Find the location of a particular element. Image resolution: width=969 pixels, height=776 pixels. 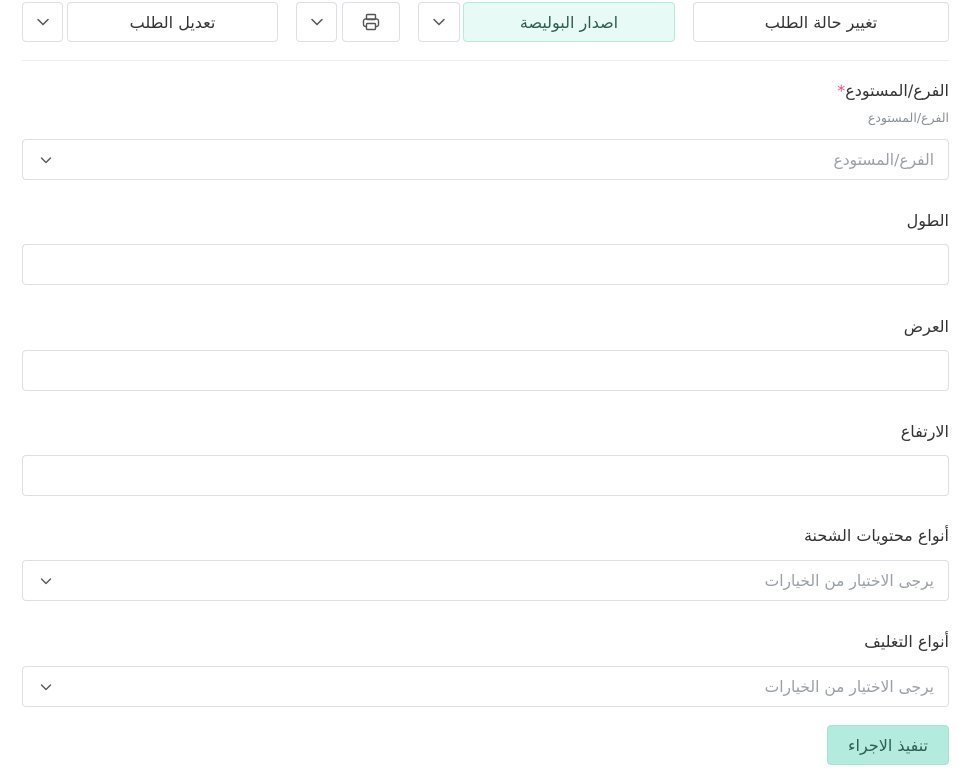

height-label: الارتفاع is located at coordinates (924, 431).